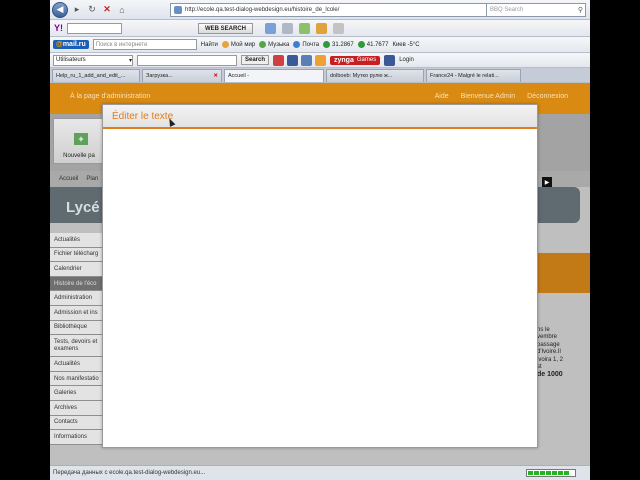 The width and height of the screenshot is (640, 480). What do you see at coordinates (92, 10) in the screenshot?
I see `reload-icon: ↻` at bounding box center [92, 10].